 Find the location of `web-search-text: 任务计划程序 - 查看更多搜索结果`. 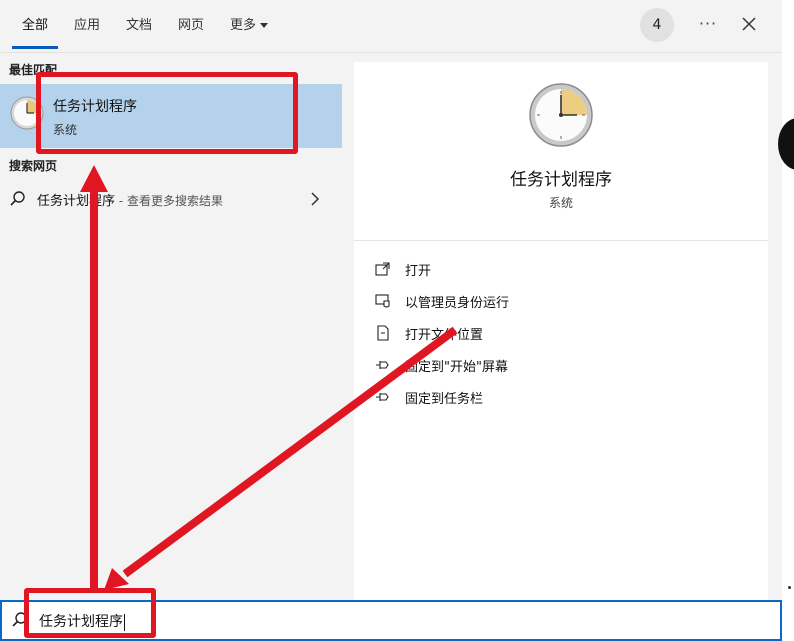

web-search-text: 任务计划程序 - 查看更多搜索结果 is located at coordinates (130, 199).